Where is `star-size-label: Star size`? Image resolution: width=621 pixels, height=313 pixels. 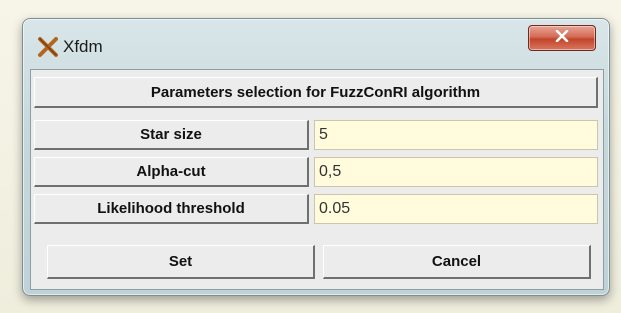
star-size-label: Star size is located at coordinates (171, 135).